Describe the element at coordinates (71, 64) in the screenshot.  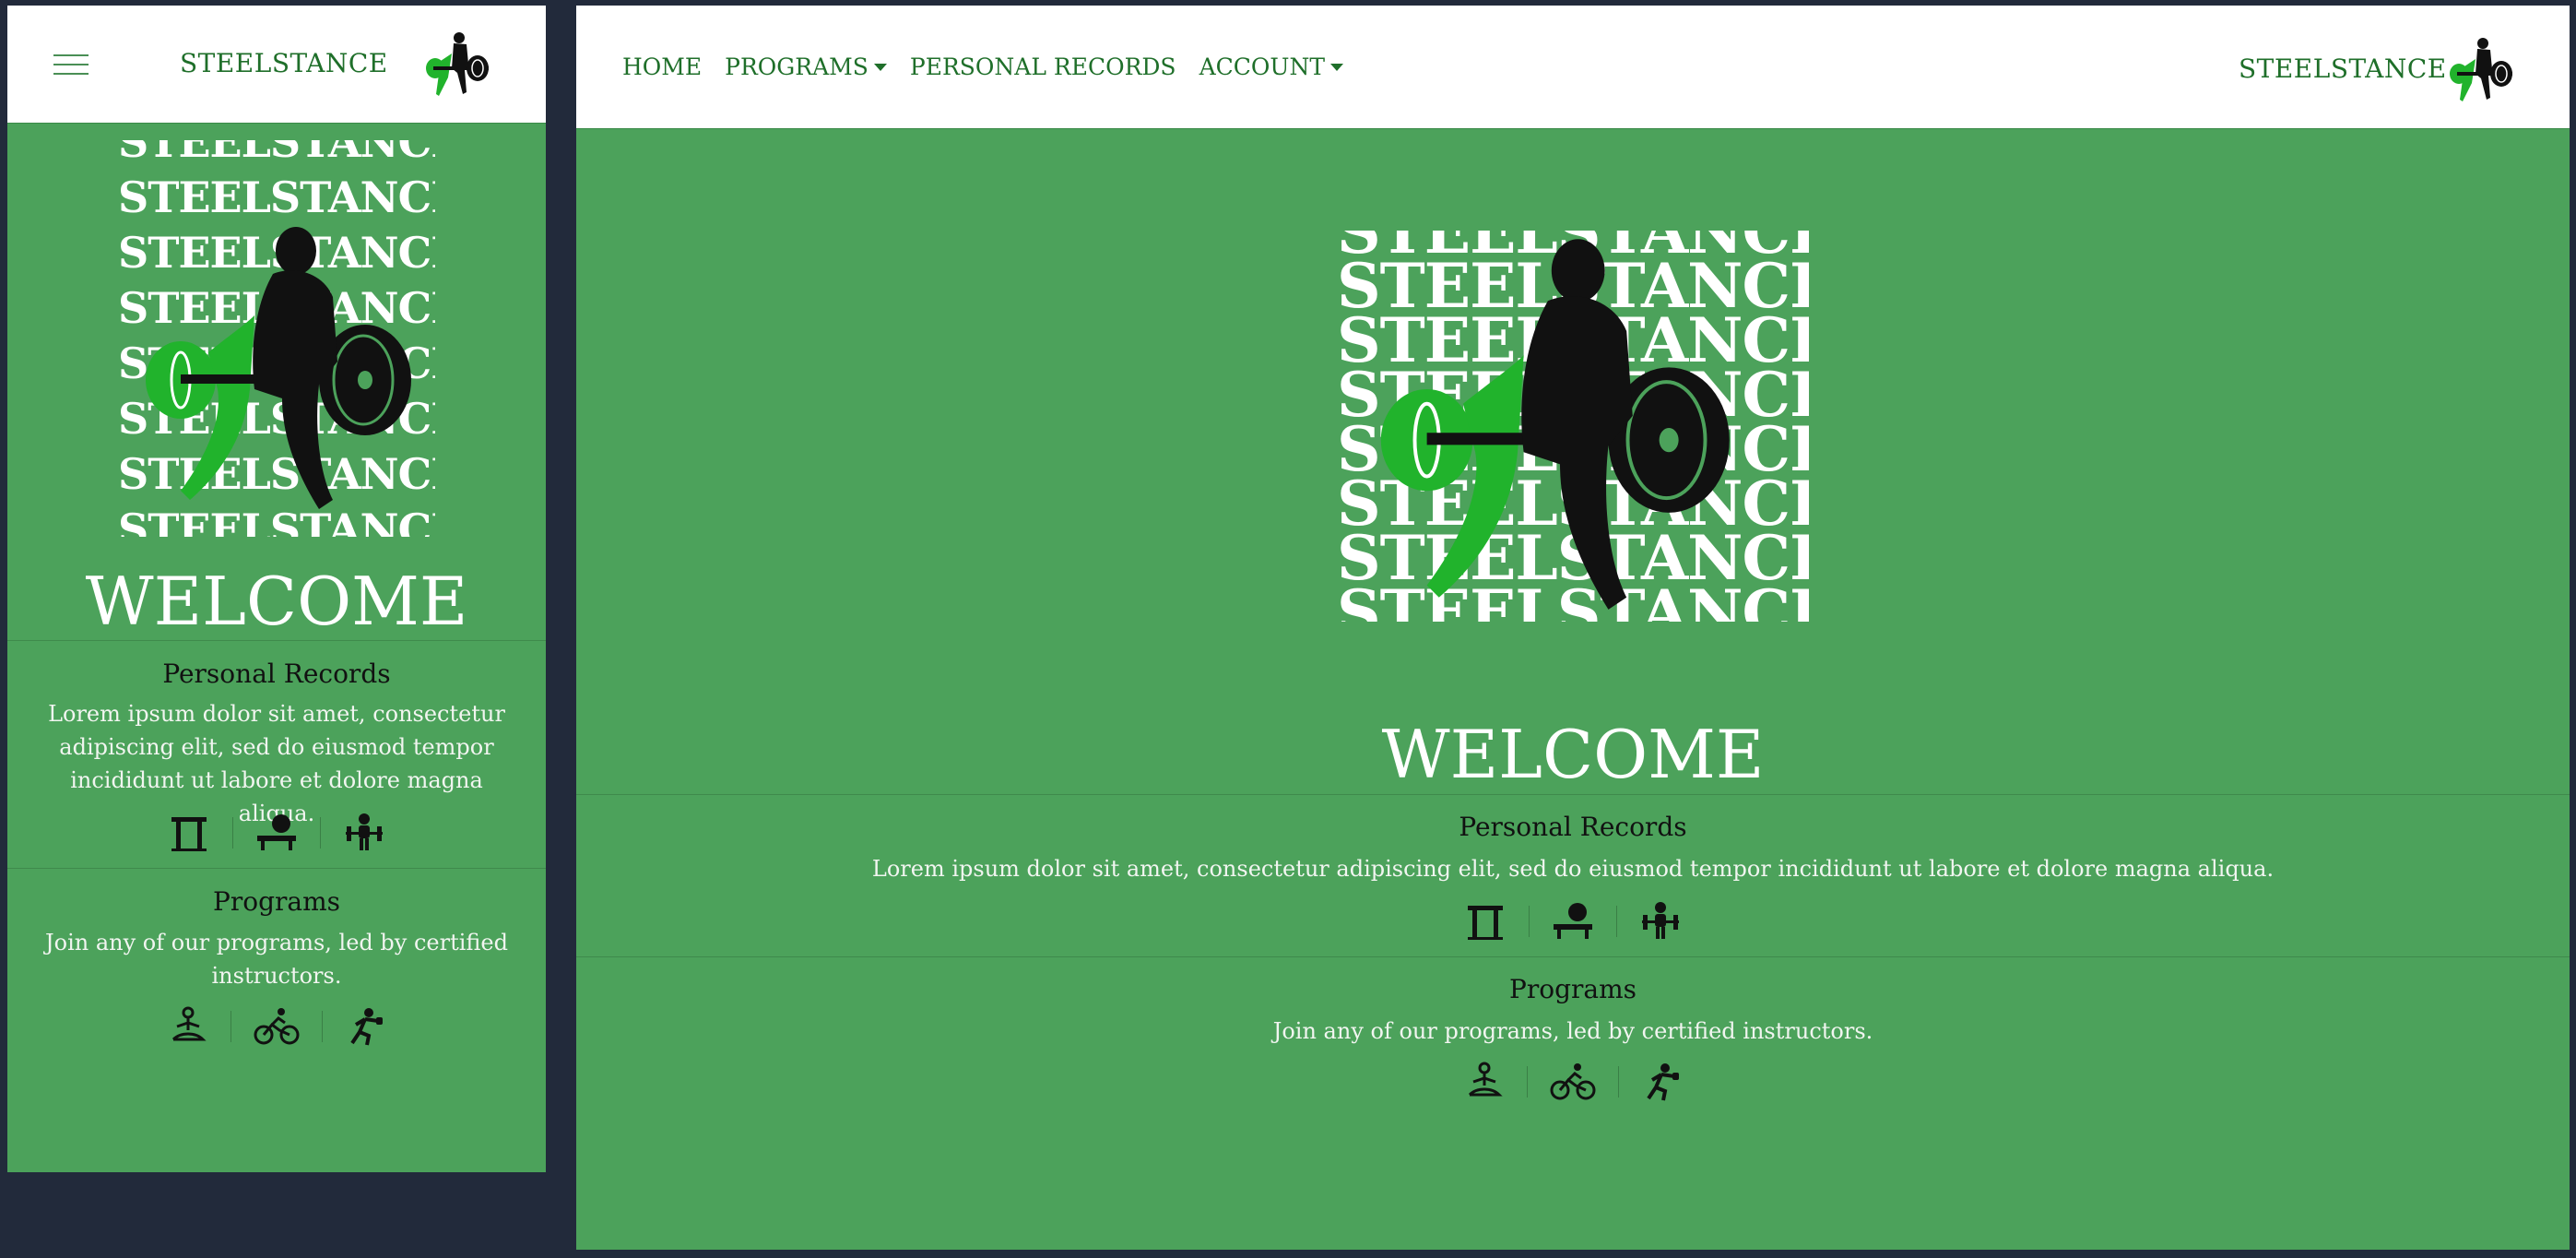
I see `hamburger-menu-icon` at that location.